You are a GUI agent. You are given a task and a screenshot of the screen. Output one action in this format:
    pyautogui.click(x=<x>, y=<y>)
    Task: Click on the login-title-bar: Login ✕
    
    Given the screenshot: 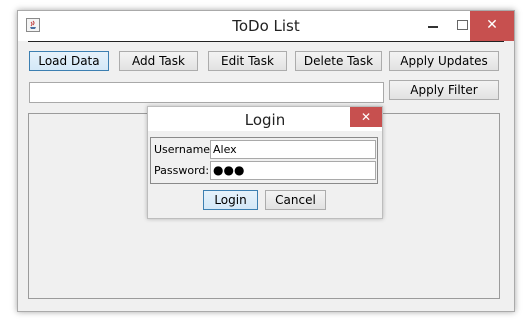 What is the action you would take?
    pyautogui.click(x=265, y=119)
    